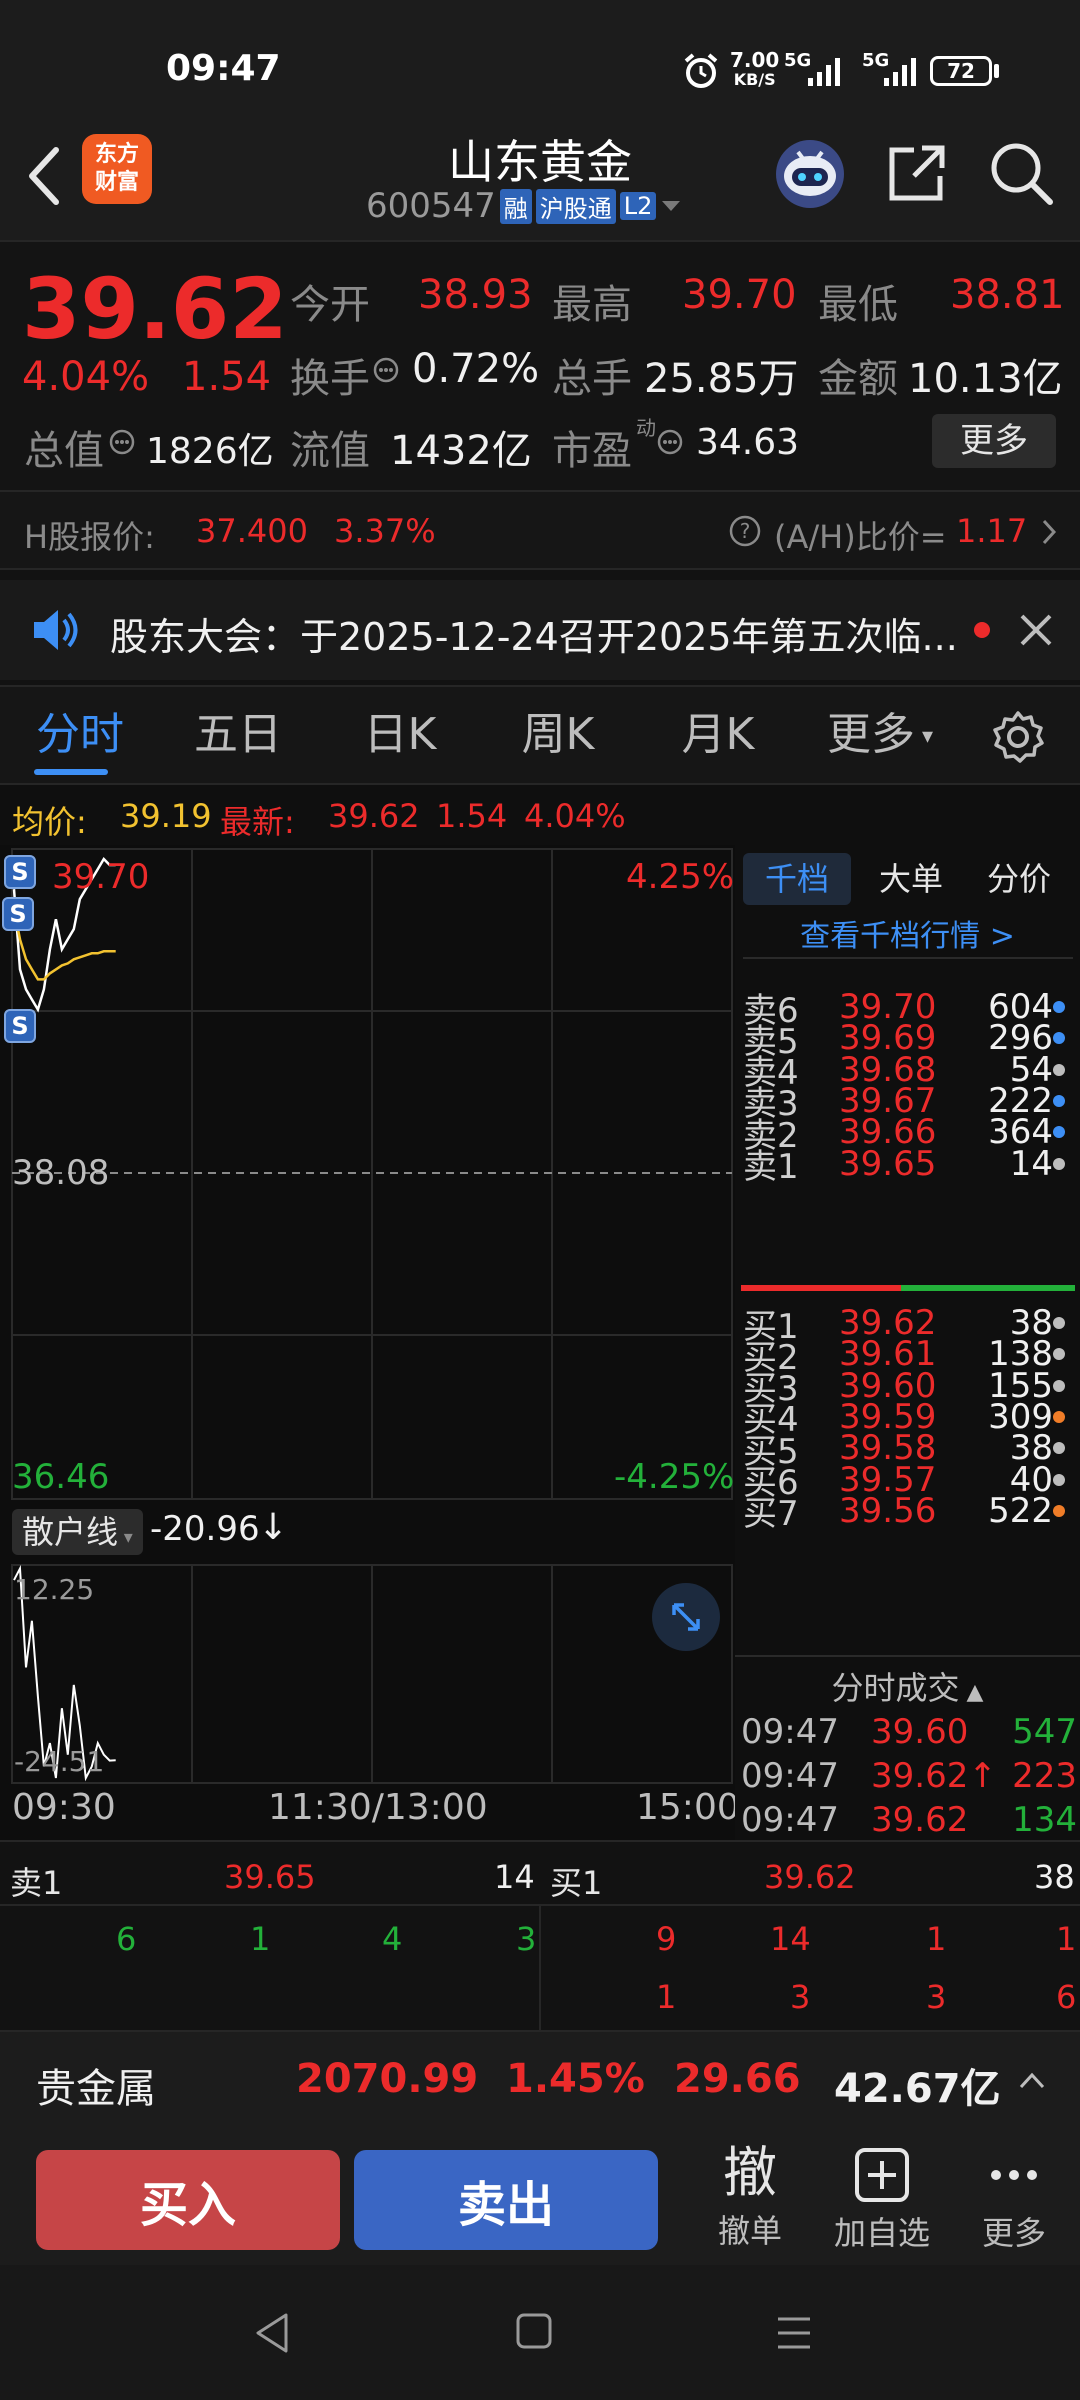  Describe the element at coordinates (210, 451) in the screenshot. I see `mktcap-value: 1826亿` at that location.